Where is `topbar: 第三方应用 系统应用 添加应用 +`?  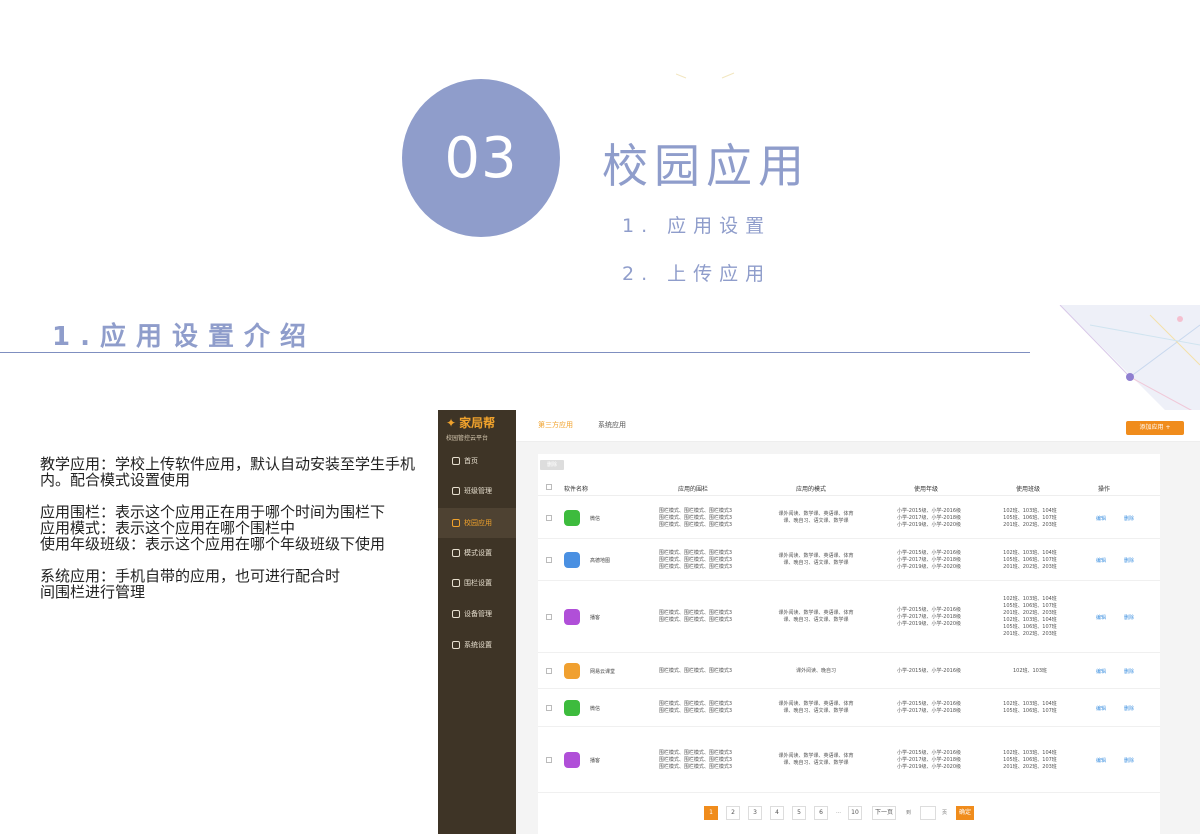
topbar: 第三方应用 系统应用 添加应用 + is located at coordinates (858, 426).